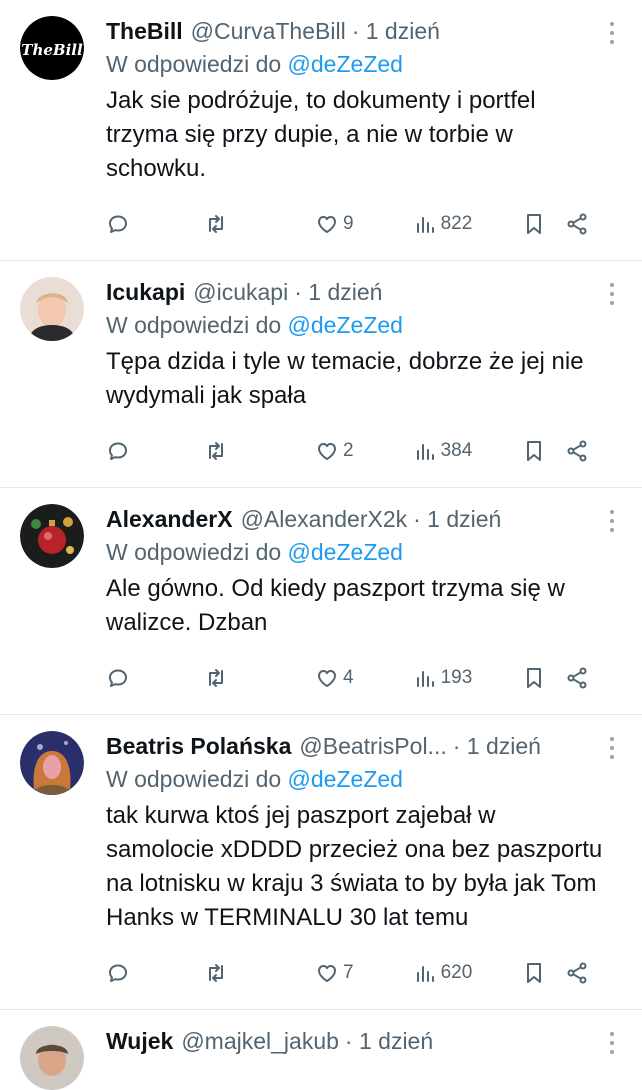 This screenshot has width=642, height=1090. Describe the element at coordinates (348, 450) in the screenshot. I see `like-count: 2` at that location.